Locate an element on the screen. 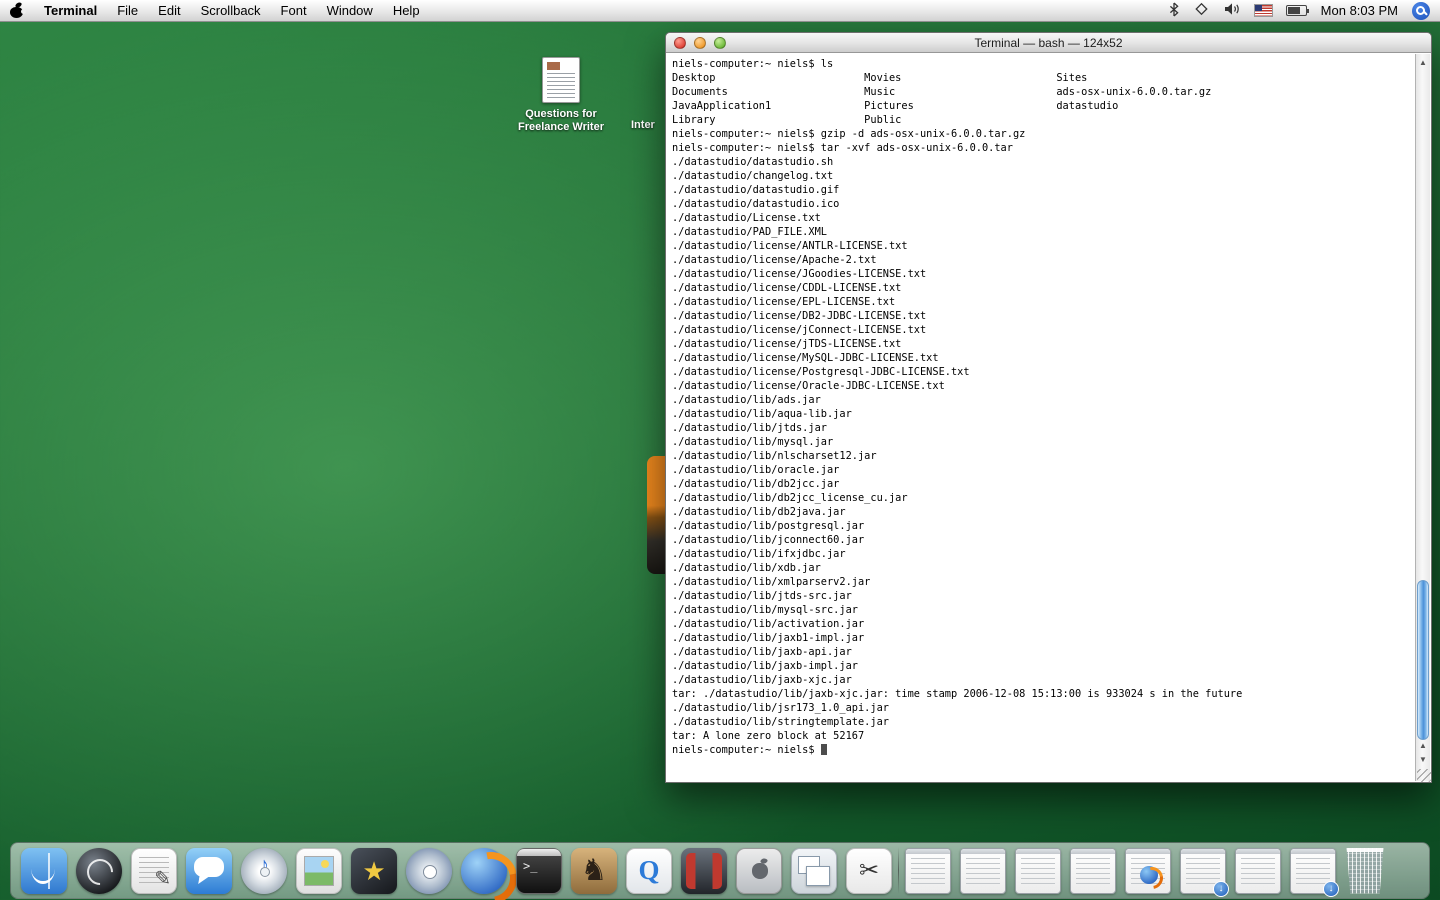  mac-box-icon is located at coordinates (759, 871).